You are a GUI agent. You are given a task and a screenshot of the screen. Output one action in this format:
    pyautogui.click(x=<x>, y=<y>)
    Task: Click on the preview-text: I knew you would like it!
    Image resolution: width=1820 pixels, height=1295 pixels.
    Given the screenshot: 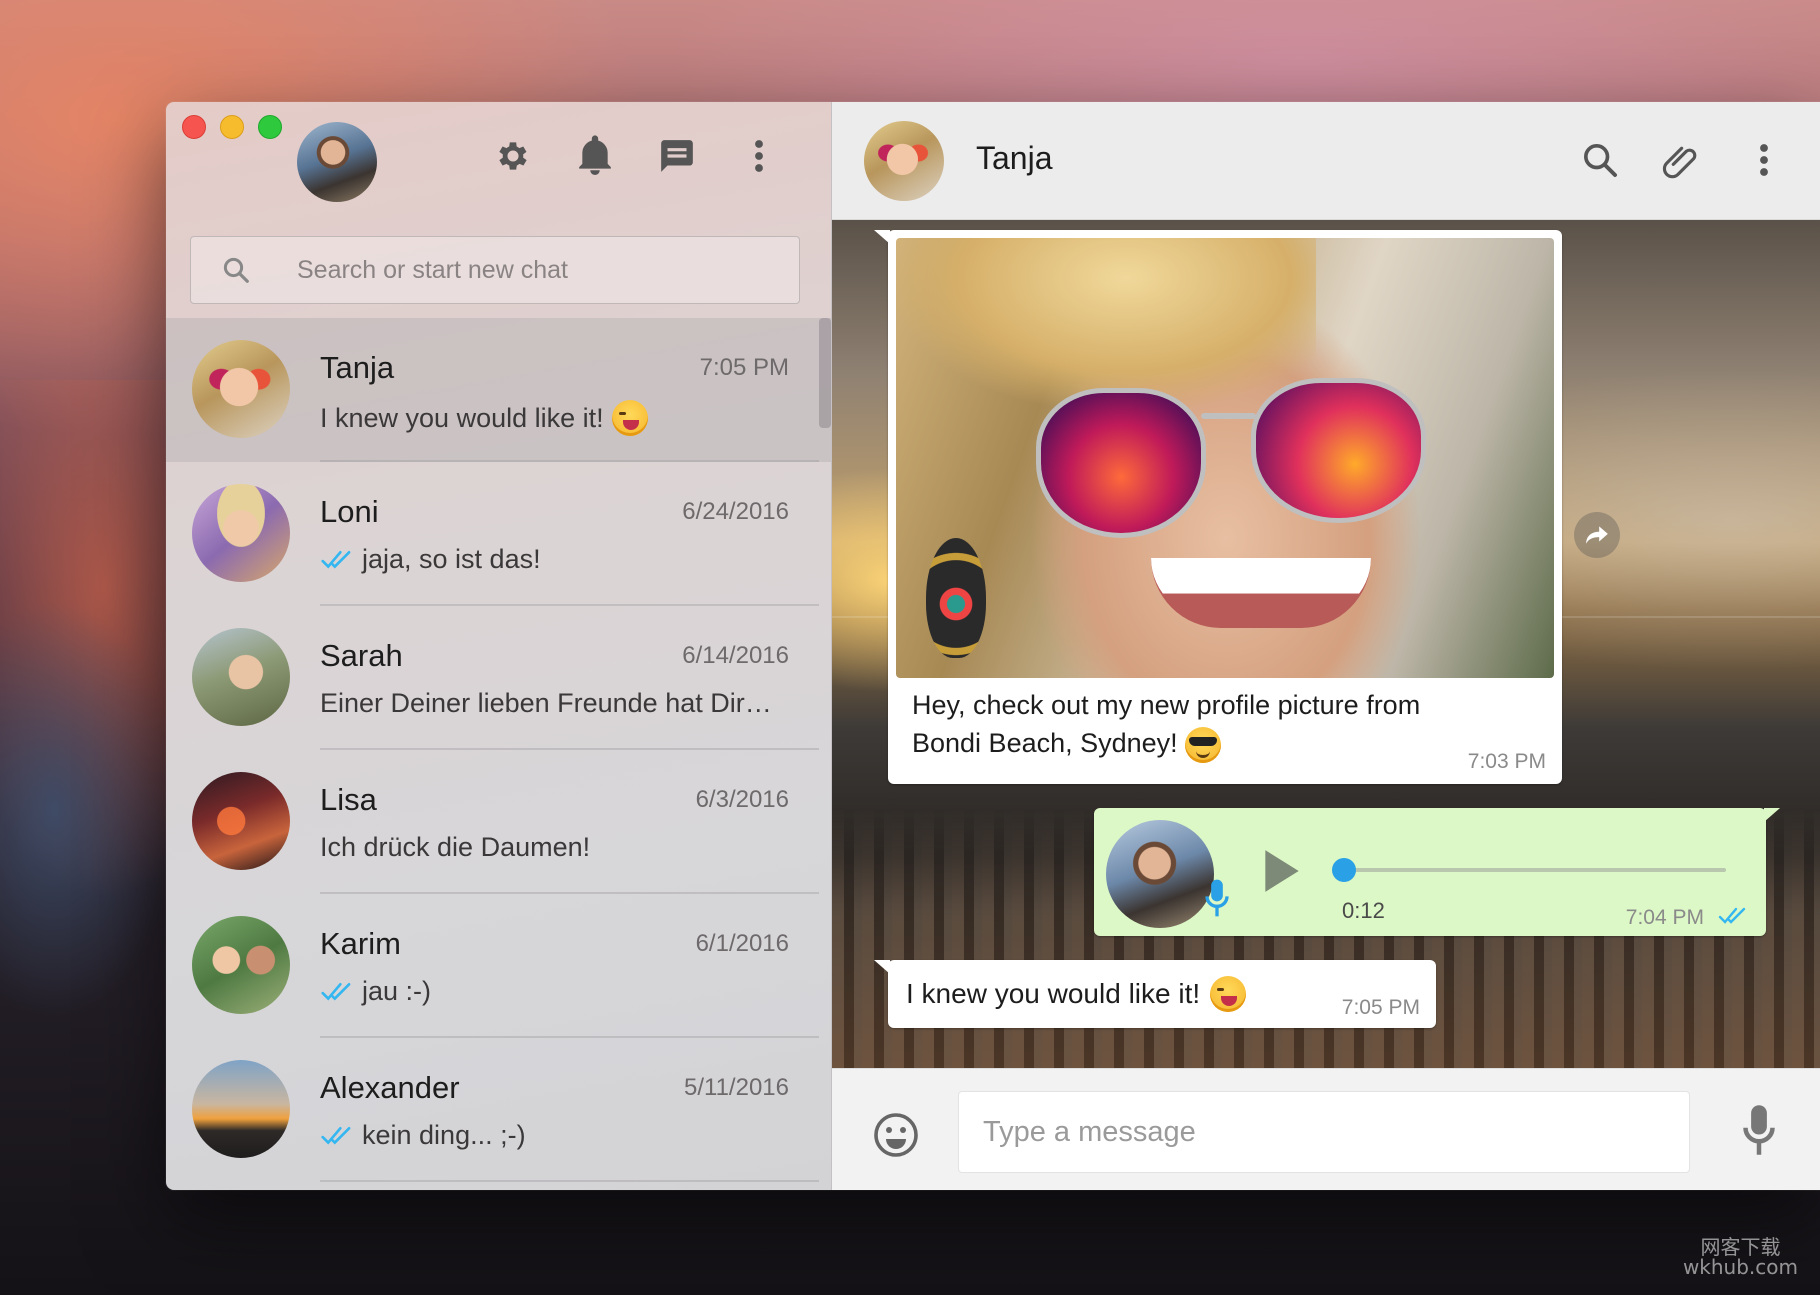 What is the action you would take?
    pyautogui.click(x=462, y=417)
    